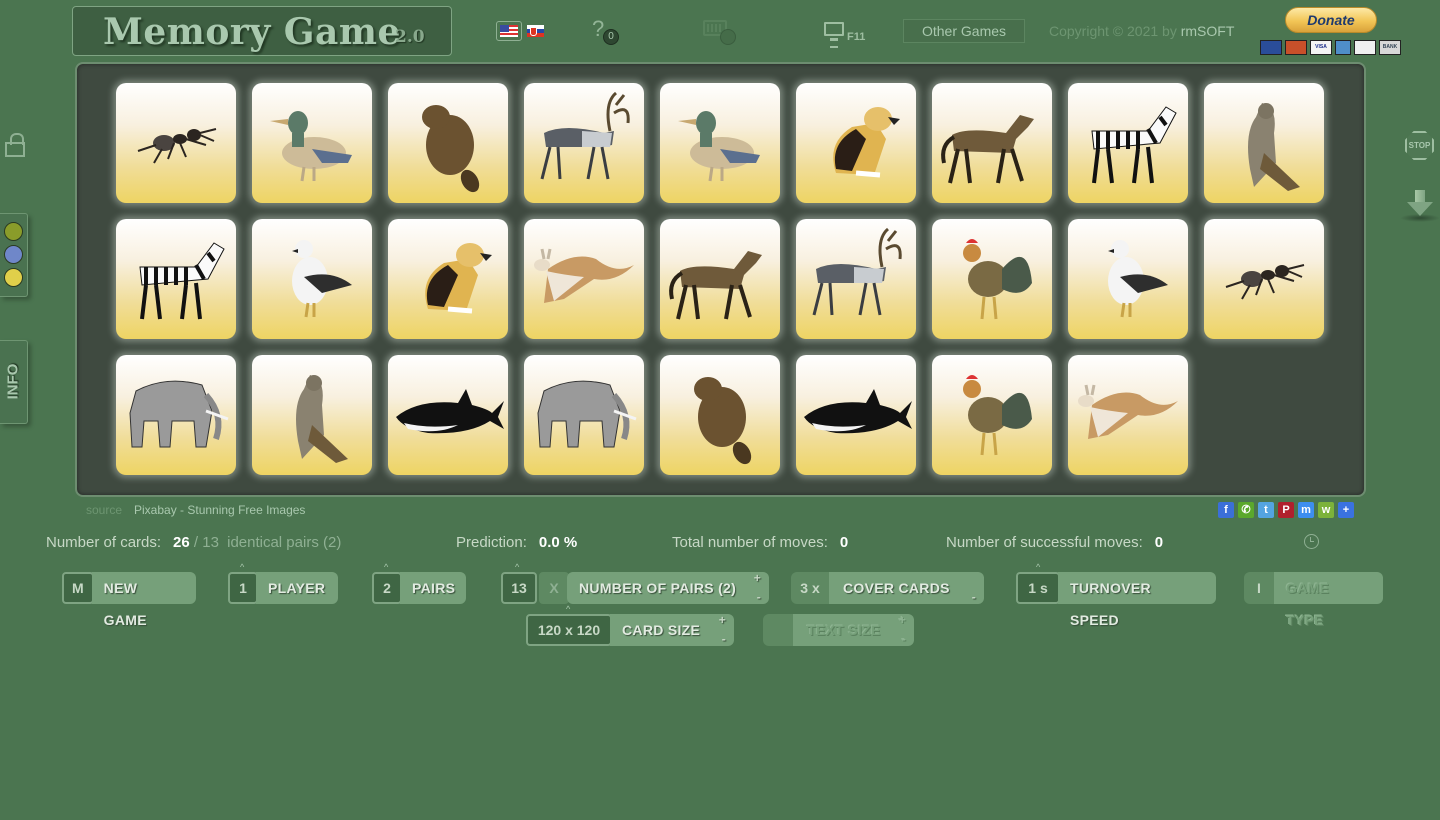  What do you see at coordinates (834, 35) in the screenshot?
I see `fullscreen-monitor-icon` at bounding box center [834, 35].